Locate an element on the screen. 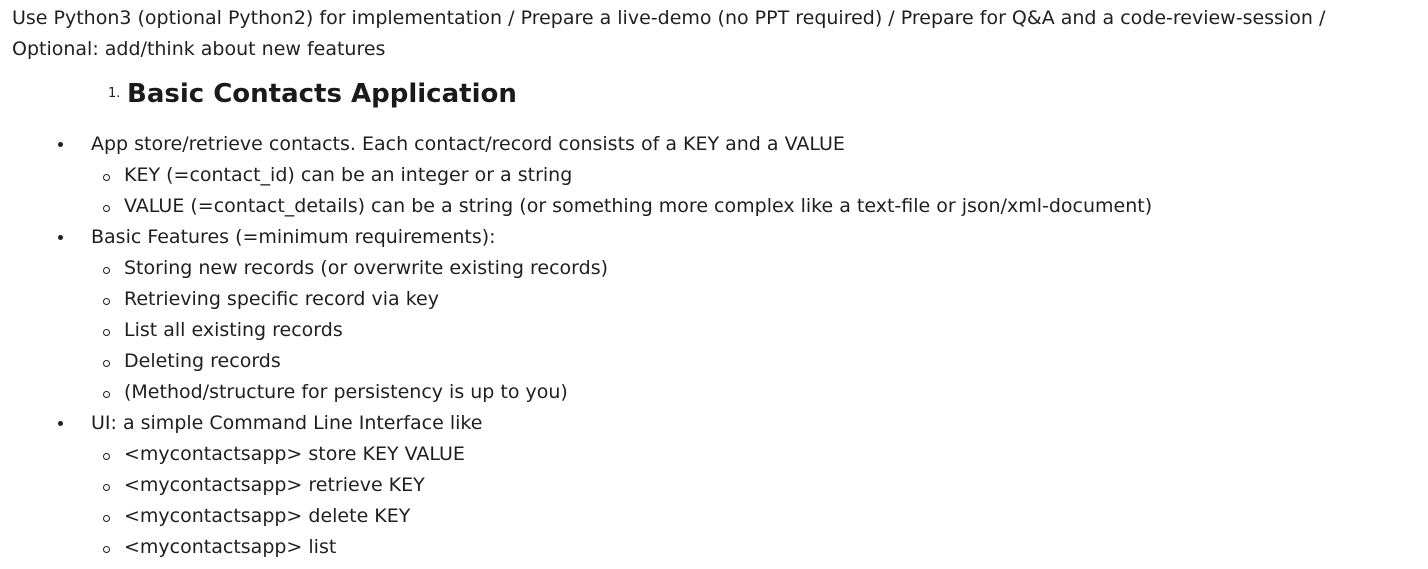 The height and width of the screenshot is (569, 1428). heading-number: 1. is located at coordinates (114, 93).